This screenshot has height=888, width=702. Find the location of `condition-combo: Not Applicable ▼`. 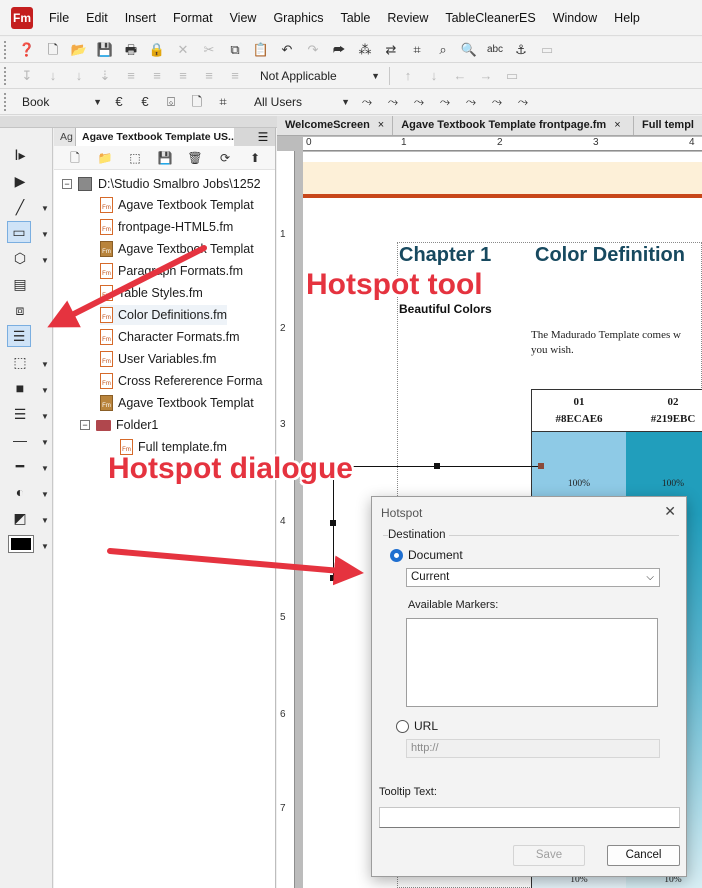

condition-combo: Not Applicable ▼ is located at coordinates (320, 76).